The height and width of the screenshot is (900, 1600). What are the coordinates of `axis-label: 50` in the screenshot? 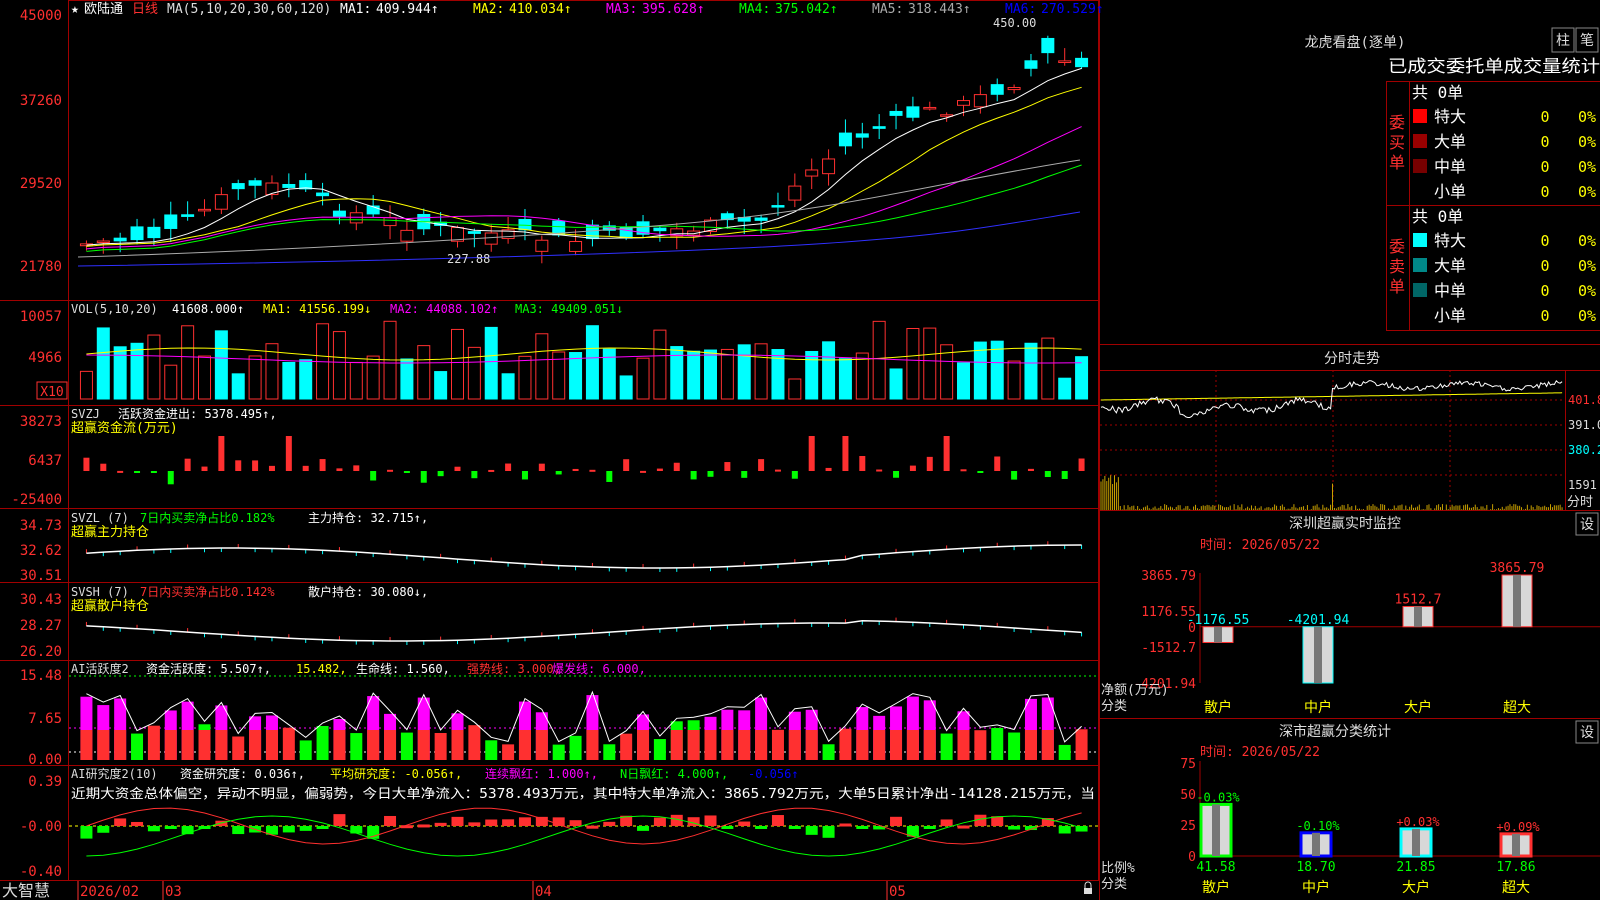 It's located at (1188, 795).